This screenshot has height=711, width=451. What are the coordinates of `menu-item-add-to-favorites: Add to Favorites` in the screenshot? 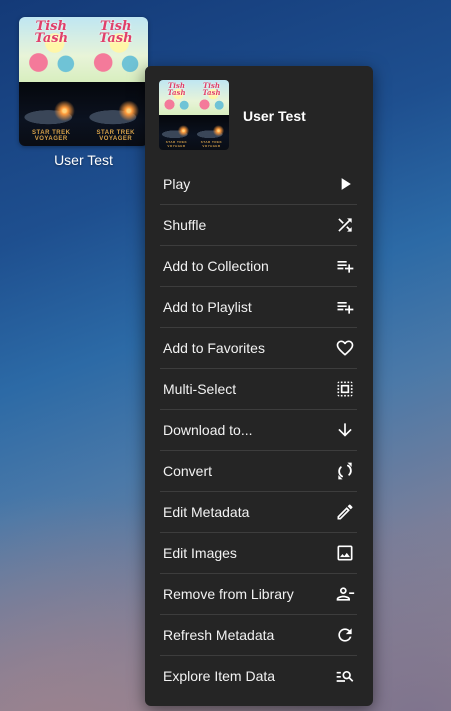 It's located at (258, 348).